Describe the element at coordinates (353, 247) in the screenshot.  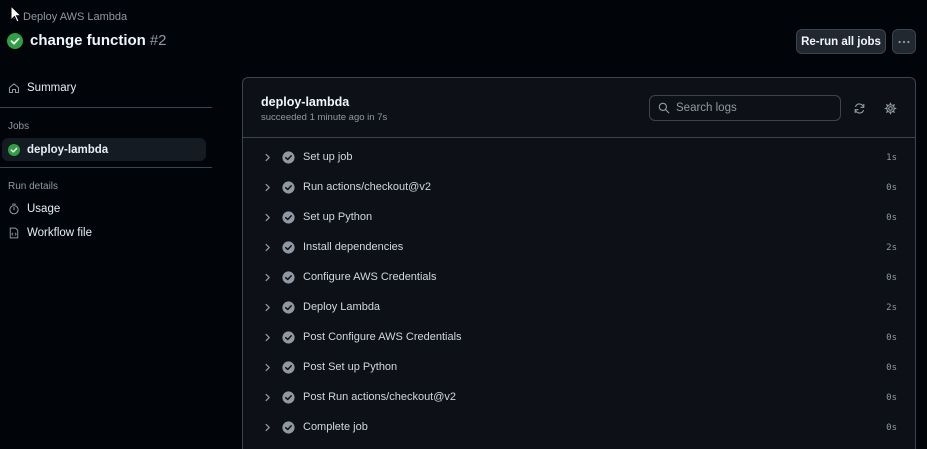
I see `step-label: Install dependencies` at that location.